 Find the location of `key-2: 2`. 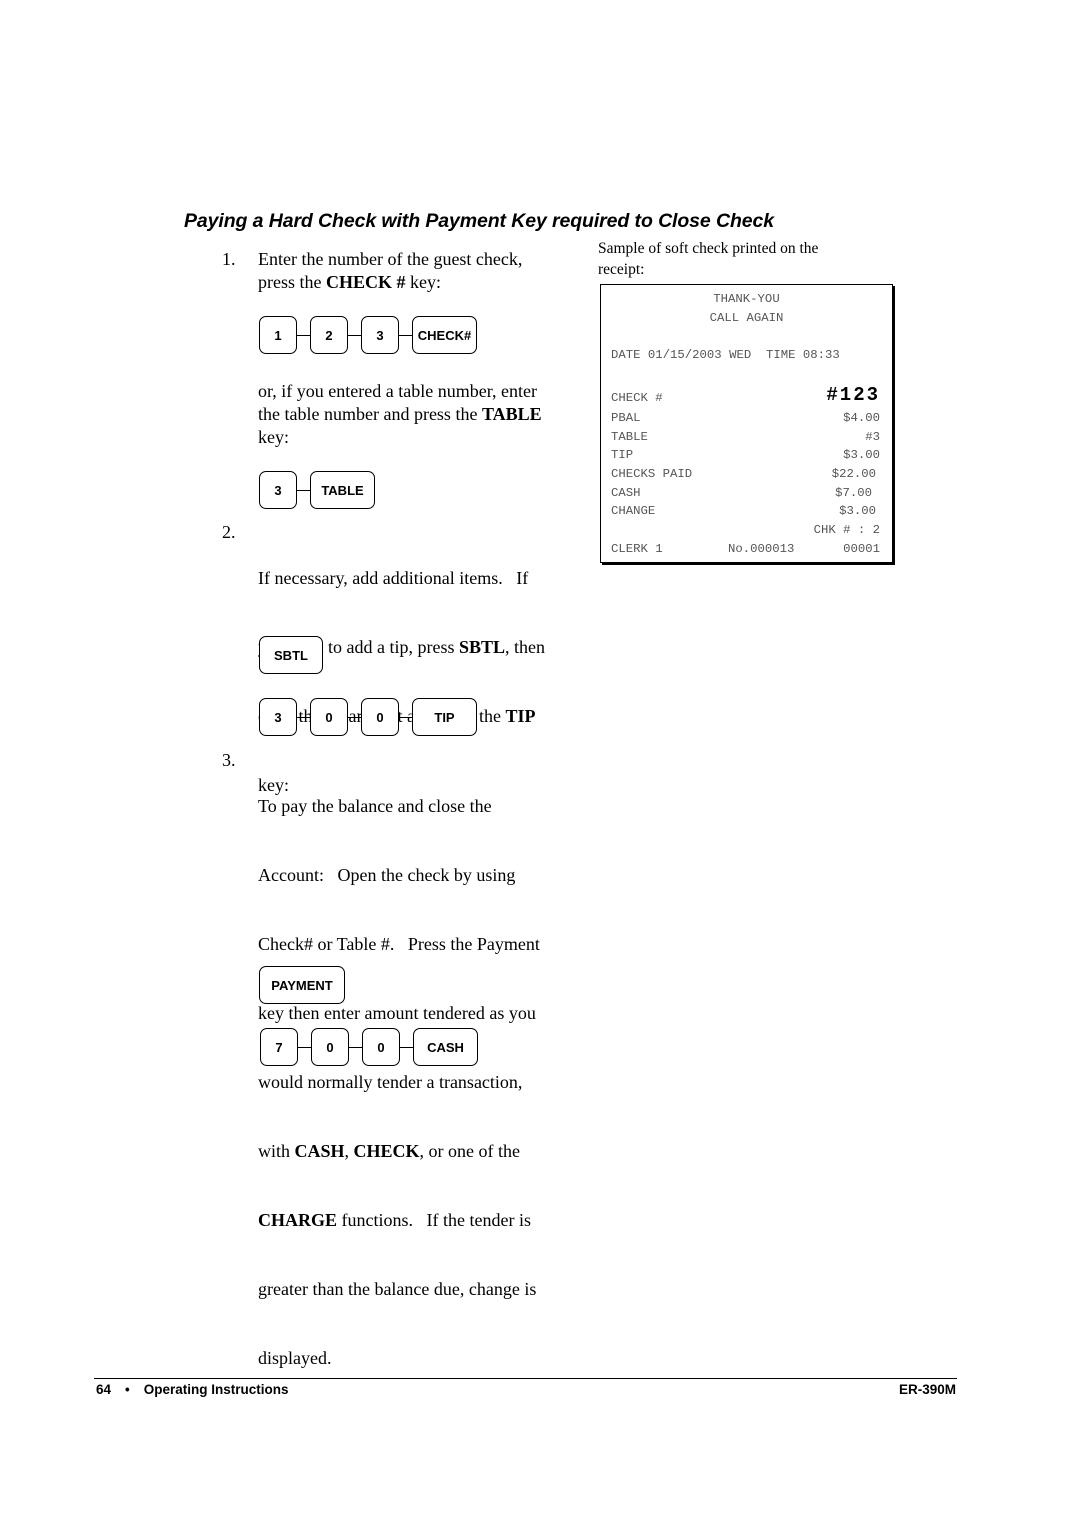

key-2: 2 is located at coordinates (329, 335).